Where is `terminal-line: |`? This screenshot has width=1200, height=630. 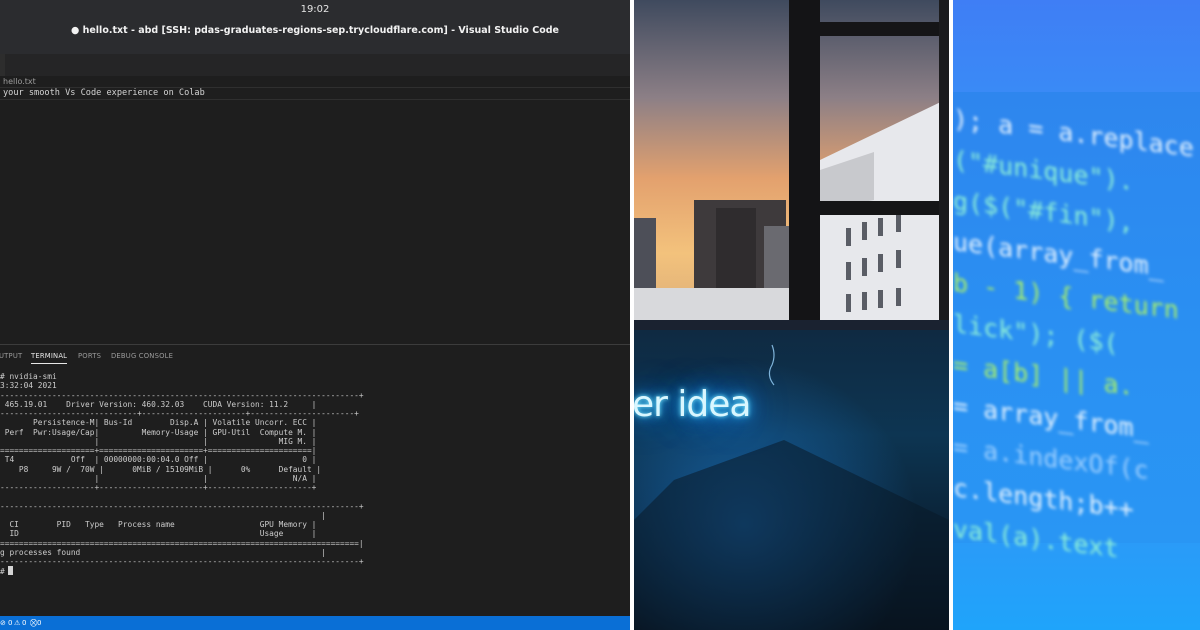 terminal-line: | is located at coordinates (163, 515).